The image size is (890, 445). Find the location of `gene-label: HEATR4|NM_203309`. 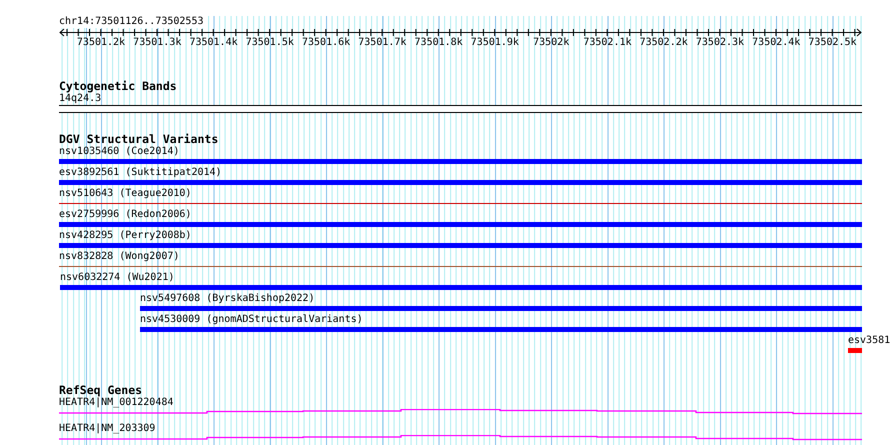

gene-label: HEATR4|NM_203309 is located at coordinates (107, 429).